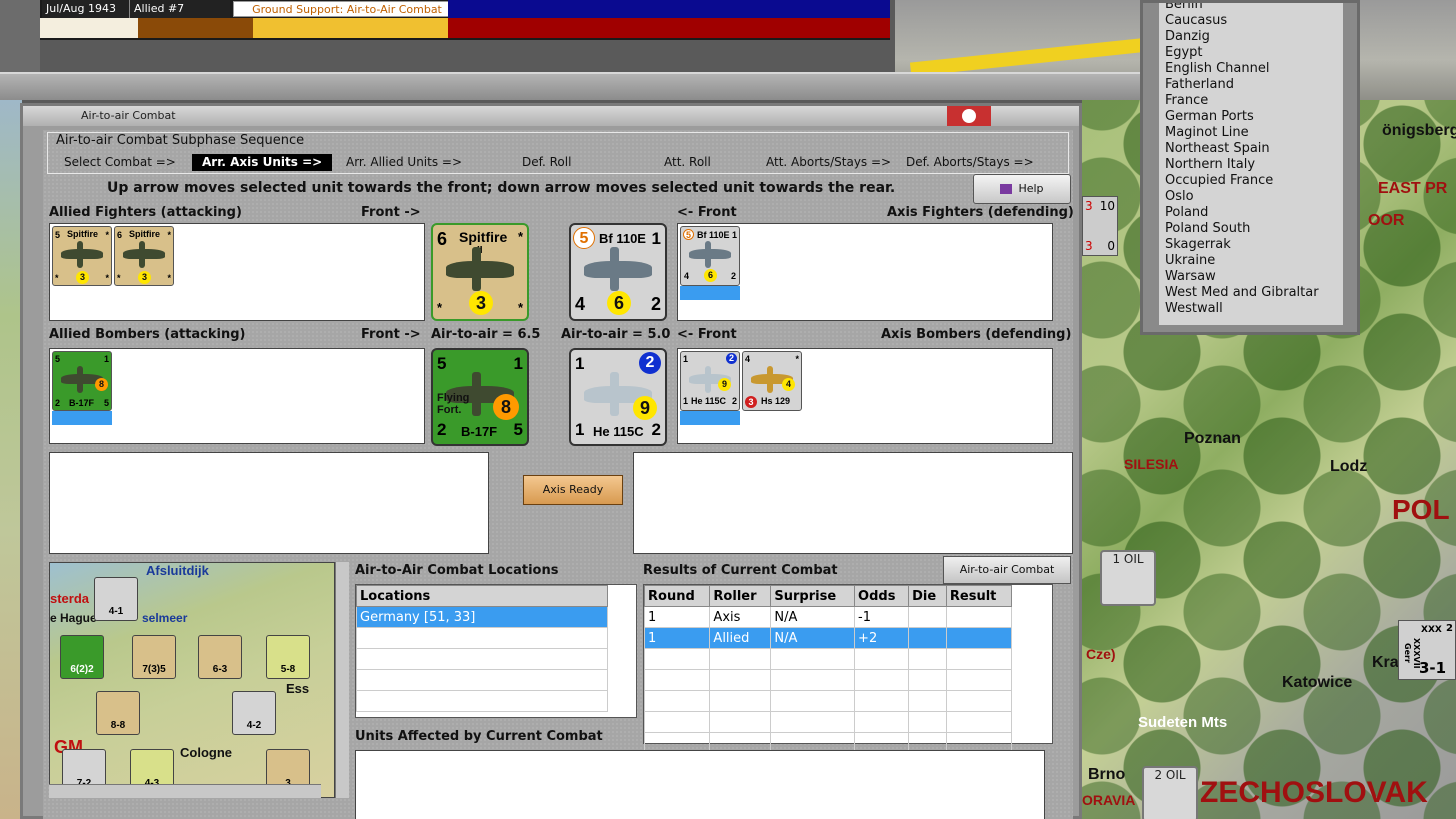  I want to click on sea-area-item: Poland South, so click(1251, 229).